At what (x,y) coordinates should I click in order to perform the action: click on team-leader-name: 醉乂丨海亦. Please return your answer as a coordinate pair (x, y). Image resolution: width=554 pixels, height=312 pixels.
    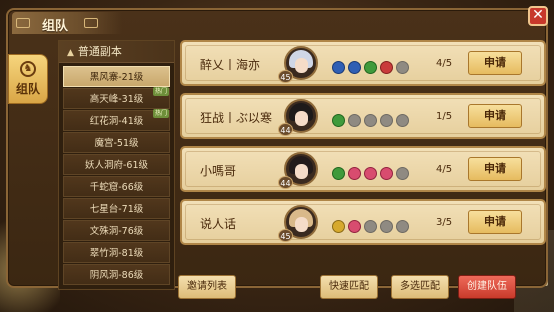
    Looking at the image, I should click on (230, 65).